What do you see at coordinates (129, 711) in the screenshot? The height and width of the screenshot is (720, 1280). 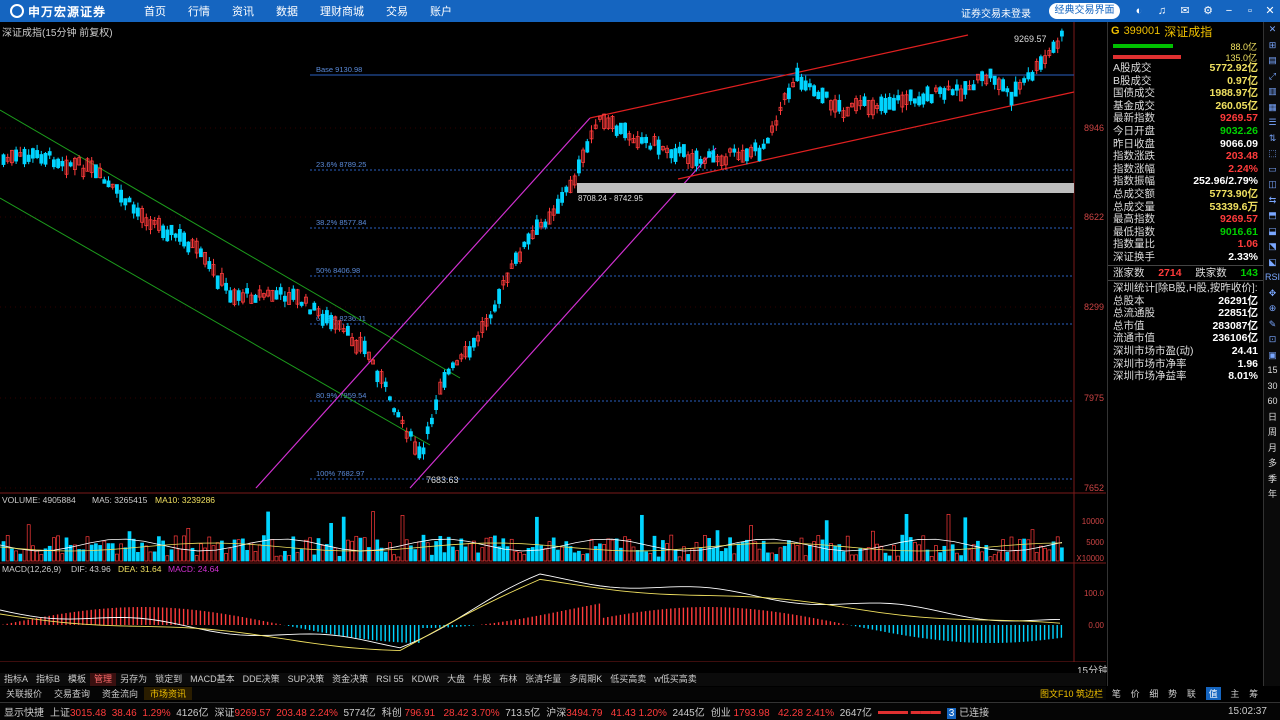 I see `sh-index: 上证3015.48 38.46 1.29% 4126亿` at bounding box center [129, 711].